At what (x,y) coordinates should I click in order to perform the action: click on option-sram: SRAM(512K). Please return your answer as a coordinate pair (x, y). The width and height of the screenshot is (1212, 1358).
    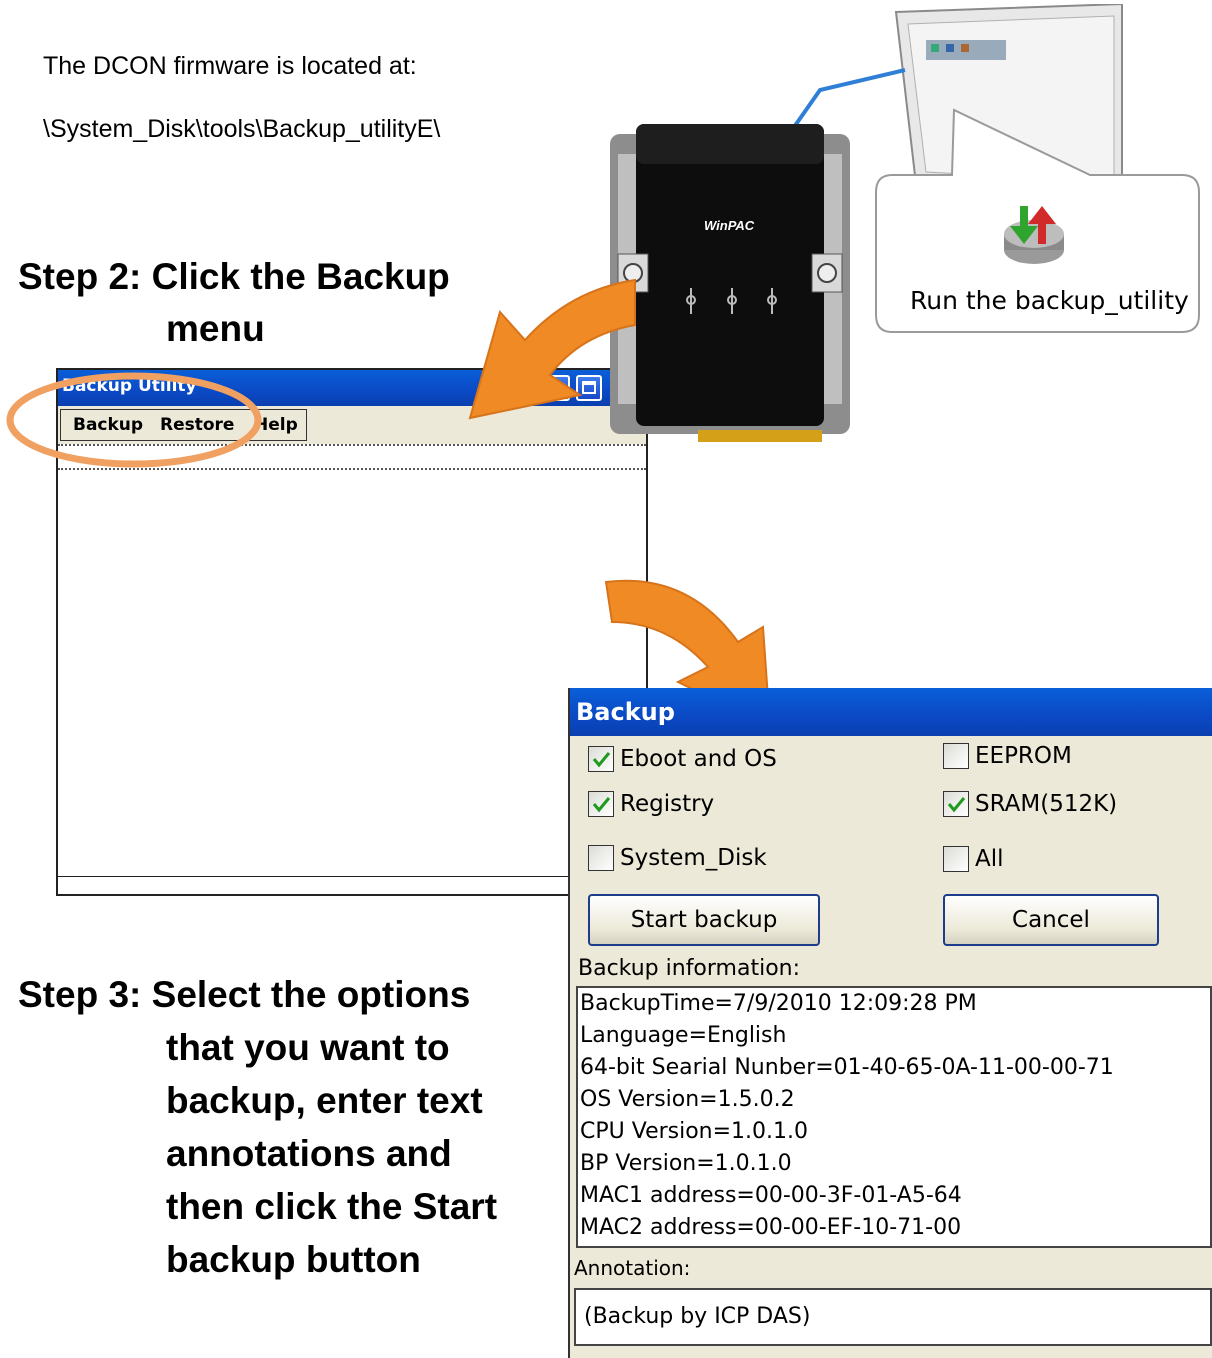
    Looking at the image, I should click on (1030, 804).